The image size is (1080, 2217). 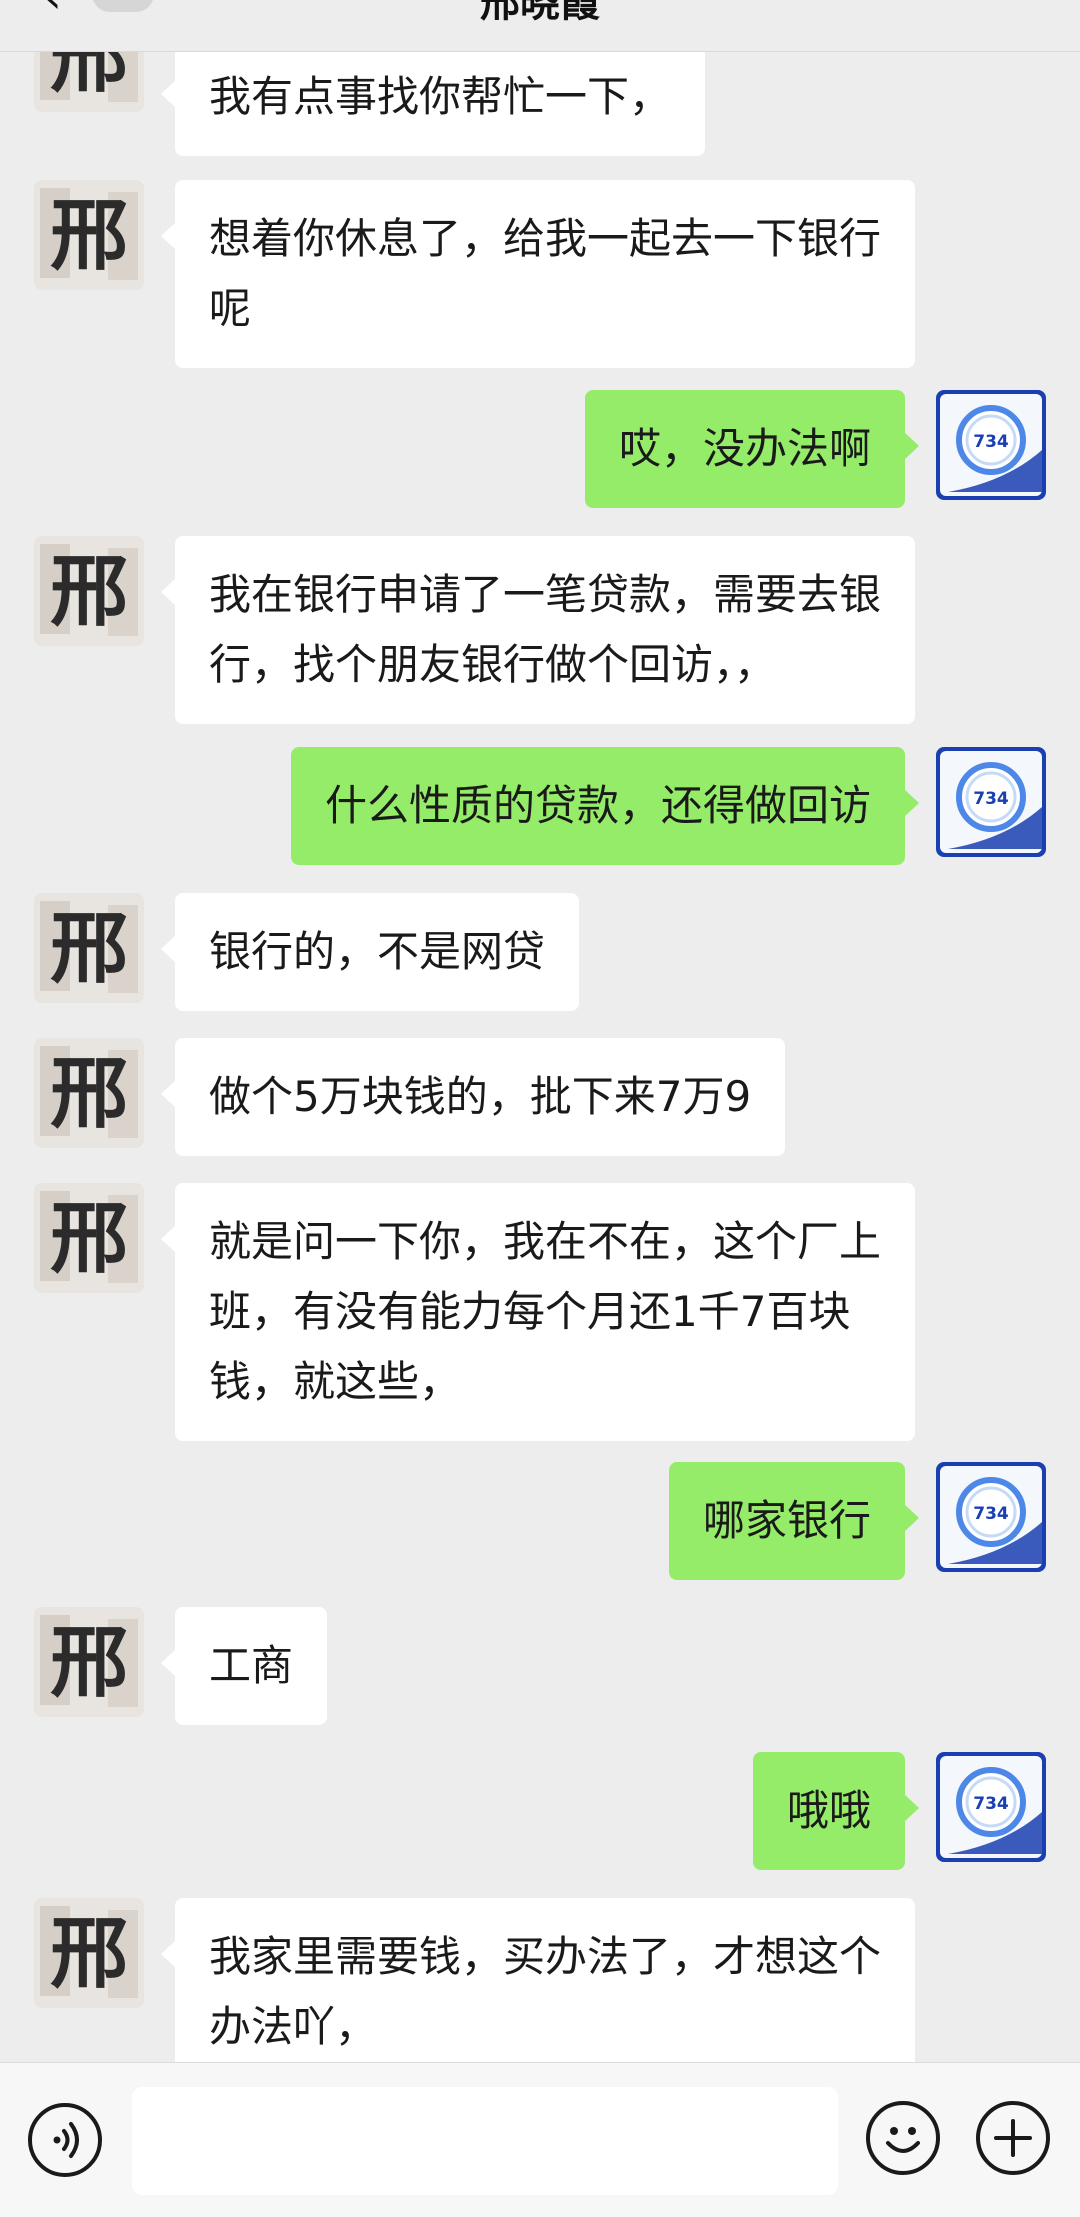 I want to click on message-bubble: 我有点事找你帮忙一下，, so click(x=433, y=97).